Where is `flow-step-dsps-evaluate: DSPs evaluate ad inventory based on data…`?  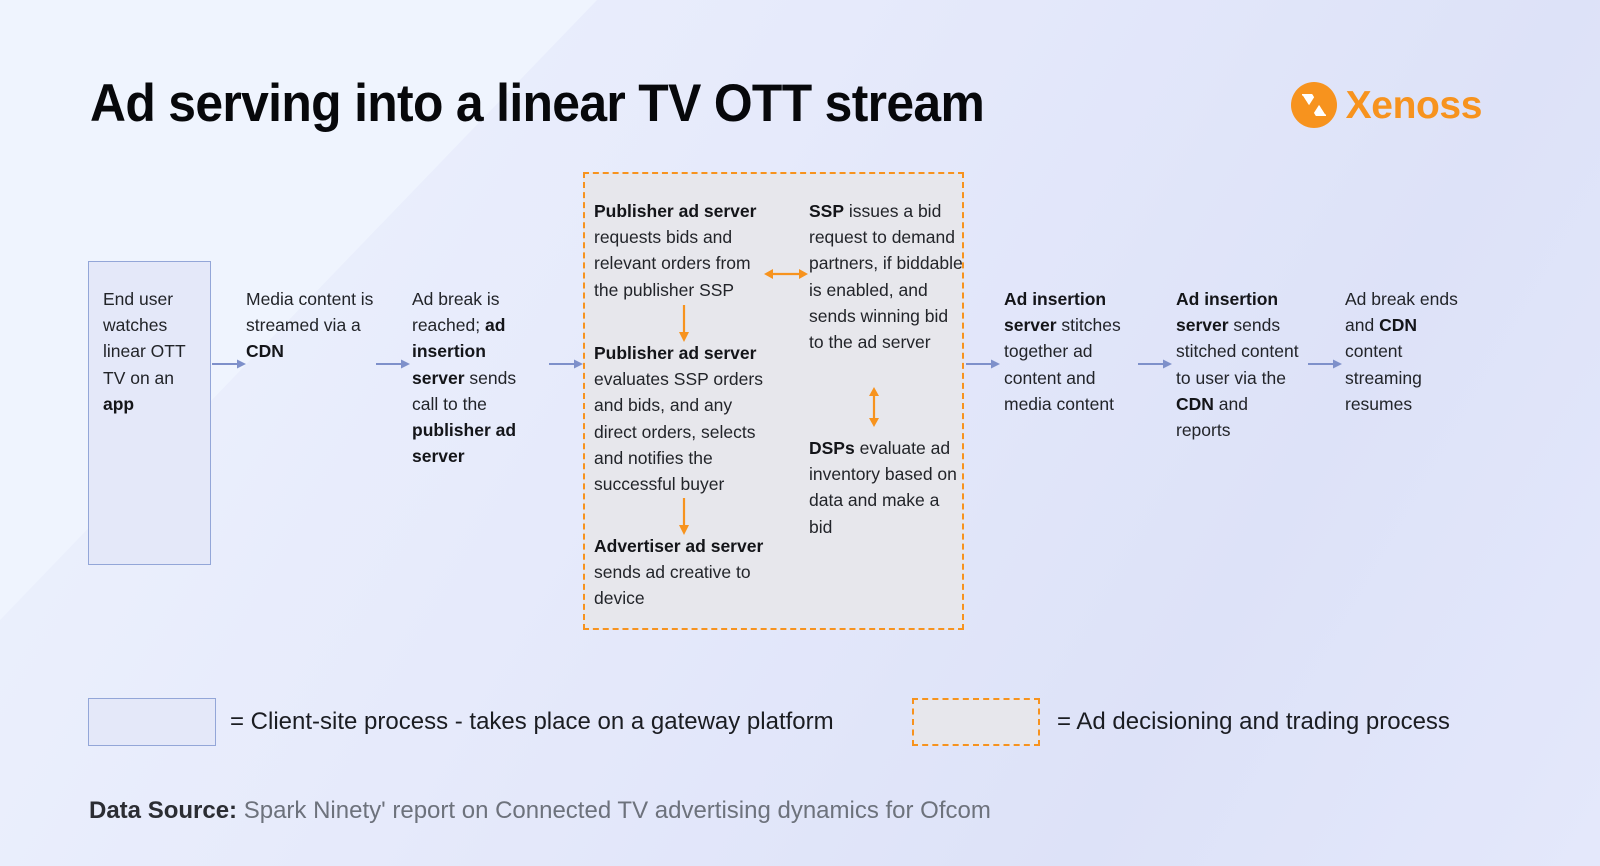
flow-step-dsps-evaluate: DSPs evaluate ad inventory based on data… is located at coordinates (883, 487).